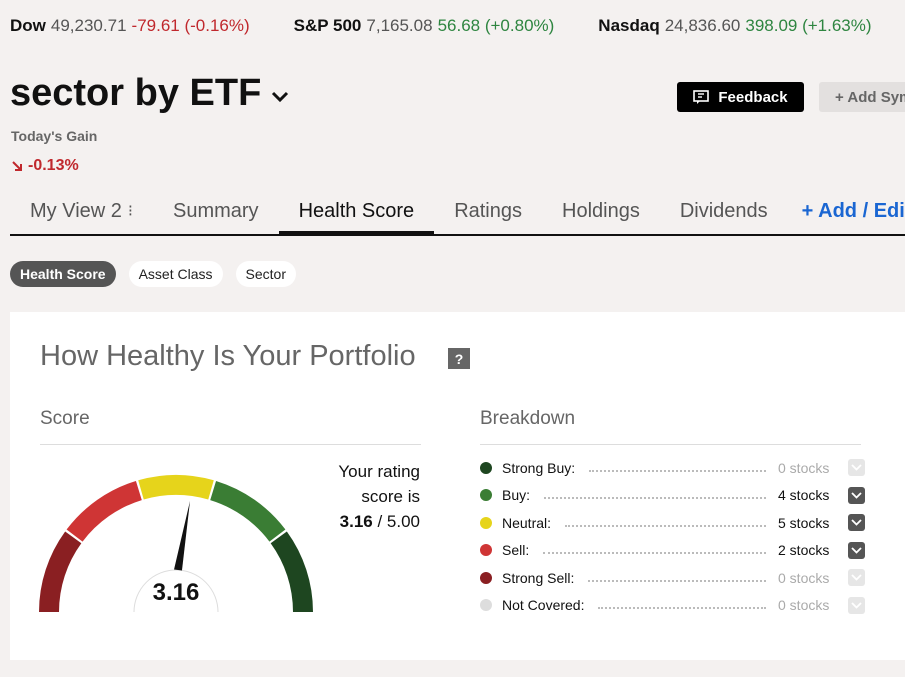  I want to click on tab-health-score: Health Score, so click(356, 212).